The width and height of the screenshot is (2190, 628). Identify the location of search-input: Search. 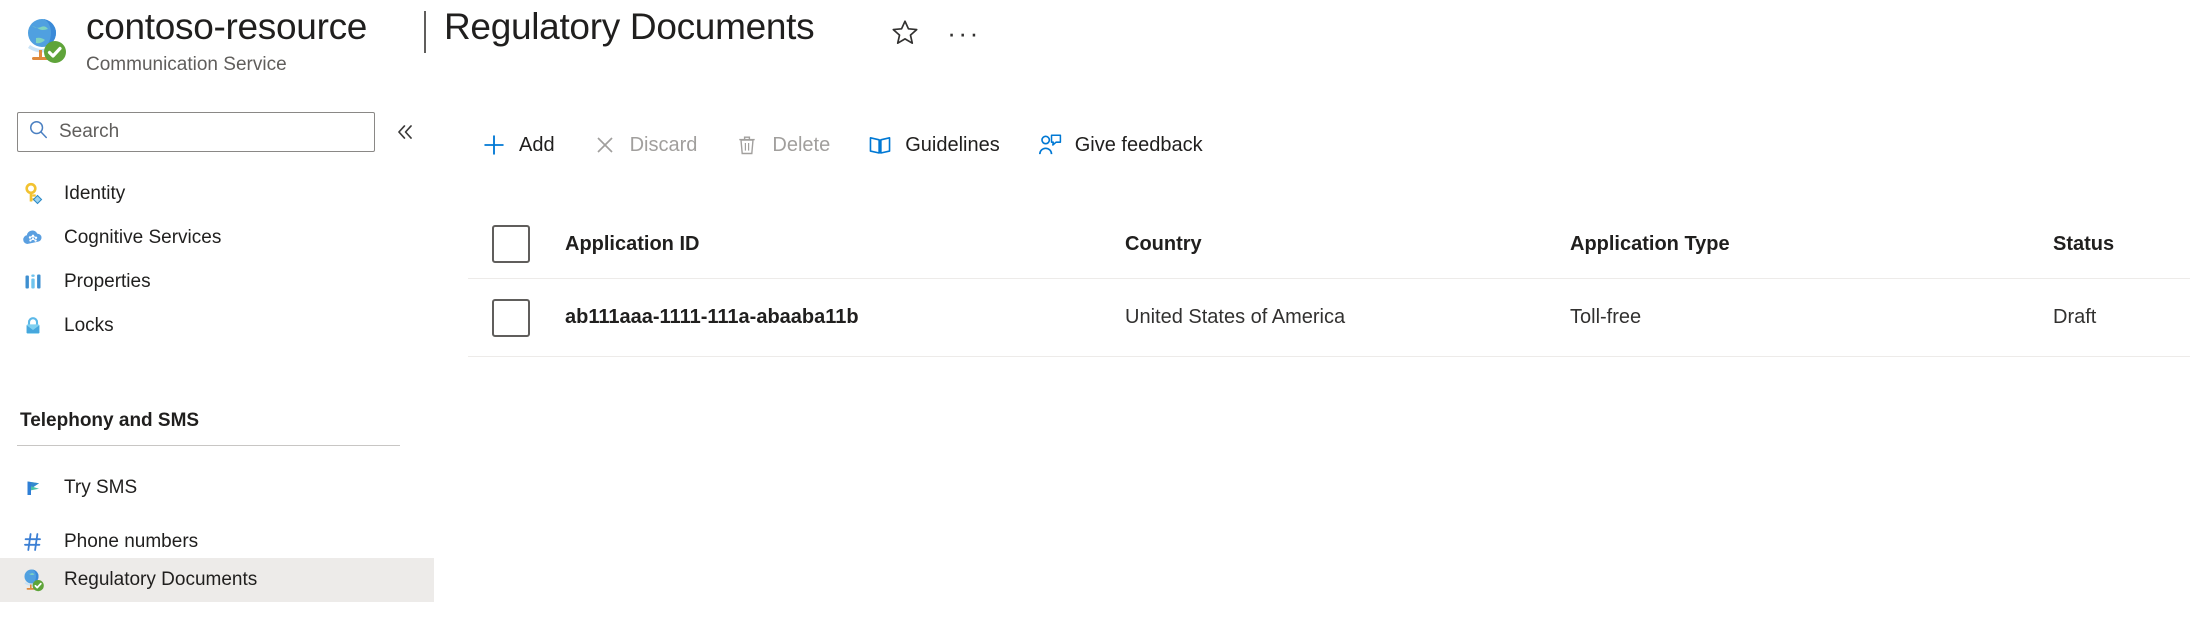
(196, 132).